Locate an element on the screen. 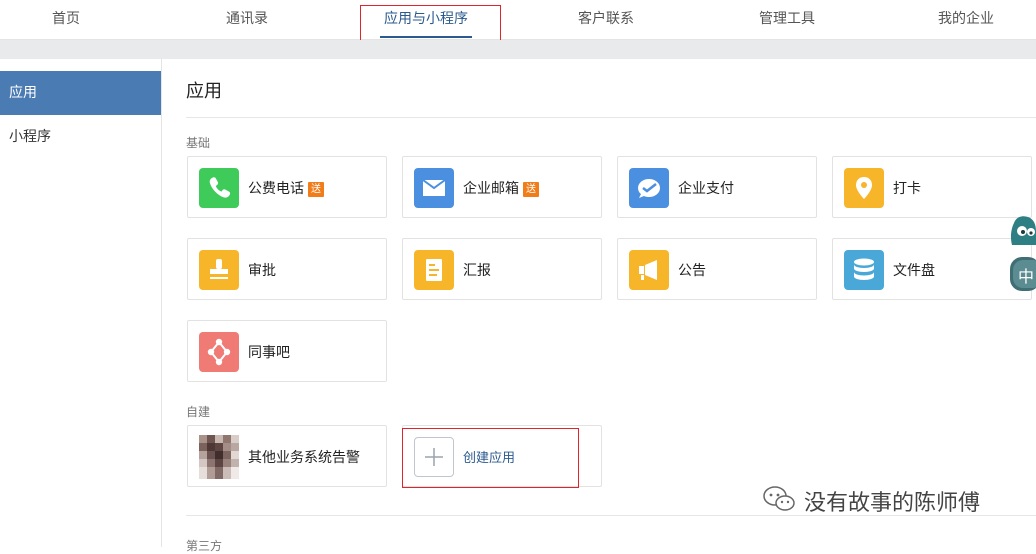 This screenshot has height=554, width=1036. section-label-basic: 基础 is located at coordinates (198, 143).